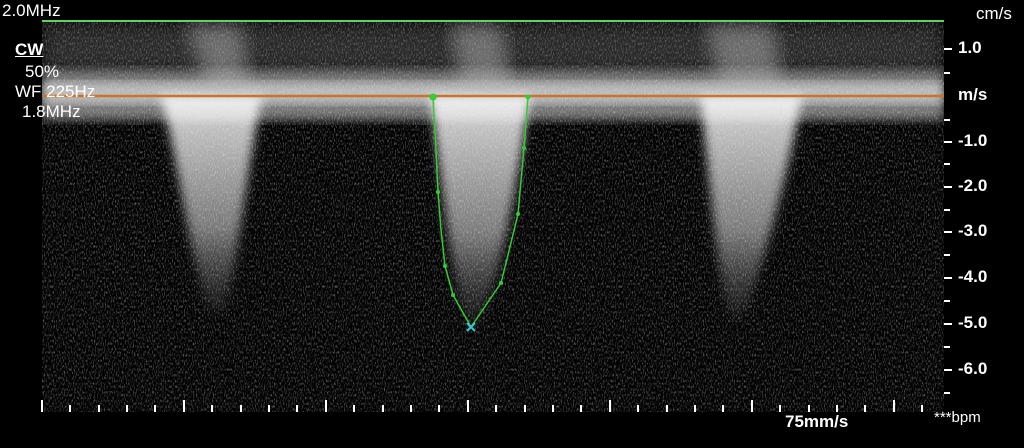 Image resolution: width=1024 pixels, height=448 pixels. Describe the element at coordinates (817, 421) in the screenshot. I see `sweep-speed-label: 75mm/s` at that location.